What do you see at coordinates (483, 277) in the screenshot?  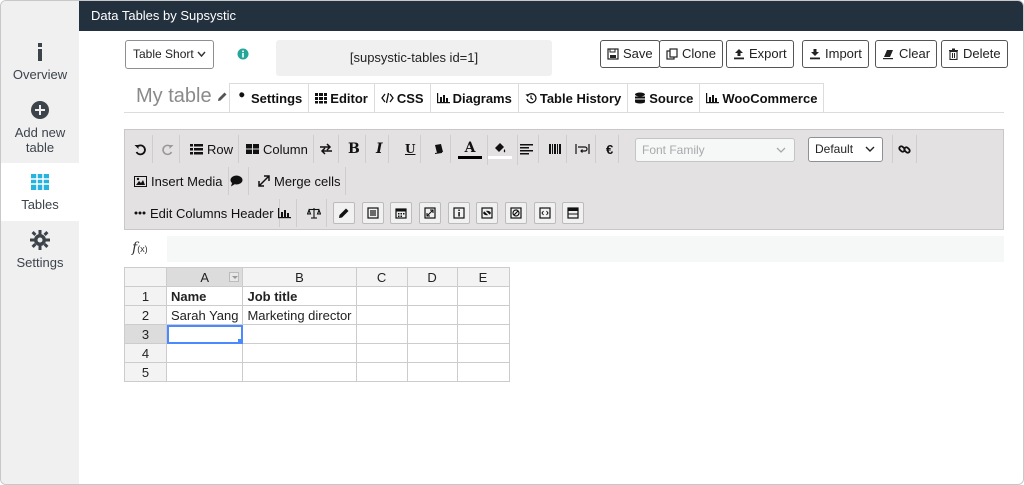 I see `column-header-e: E` at bounding box center [483, 277].